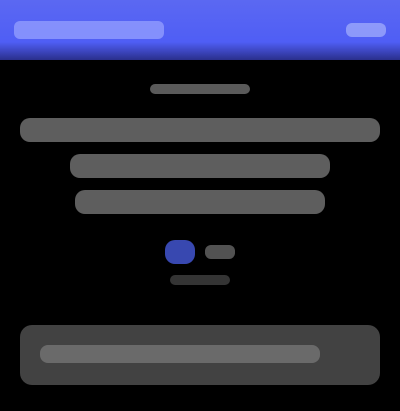 The width and height of the screenshot is (400, 411). What do you see at coordinates (200, 252) in the screenshot?
I see `cta-row` at bounding box center [200, 252].